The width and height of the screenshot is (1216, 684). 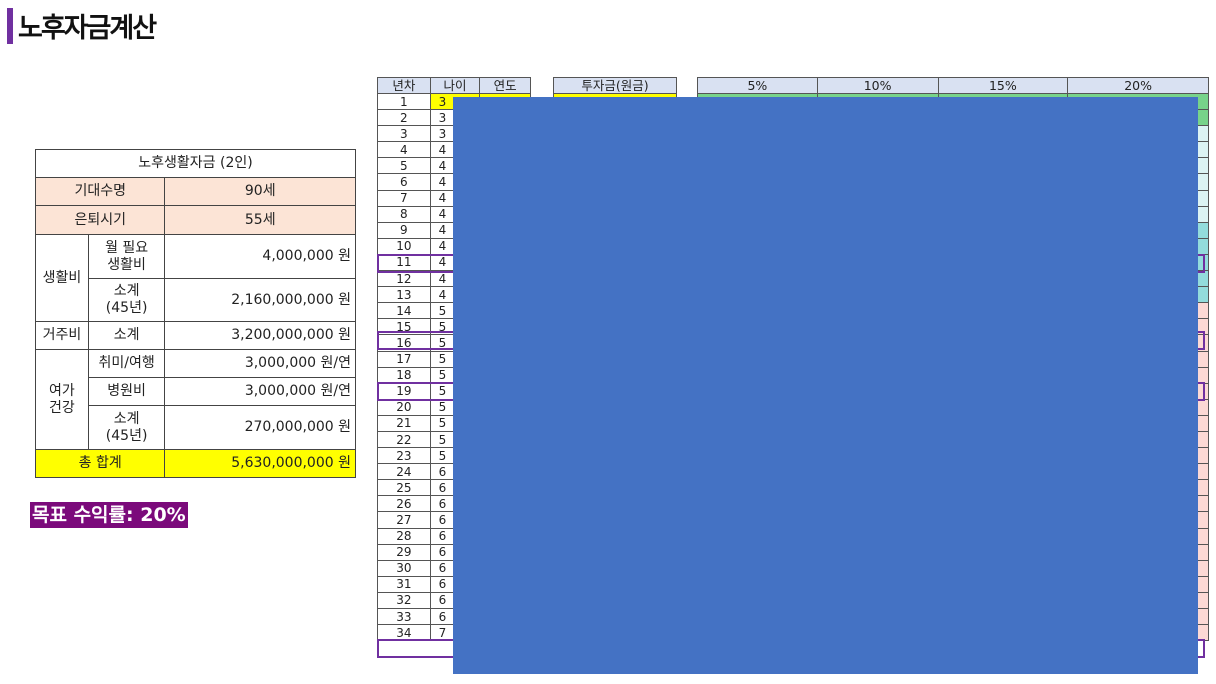 What do you see at coordinates (260, 427) in the screenshot?
I see `leisure-sub-value: 270,000,000 원` at bounding box center [260, 427].